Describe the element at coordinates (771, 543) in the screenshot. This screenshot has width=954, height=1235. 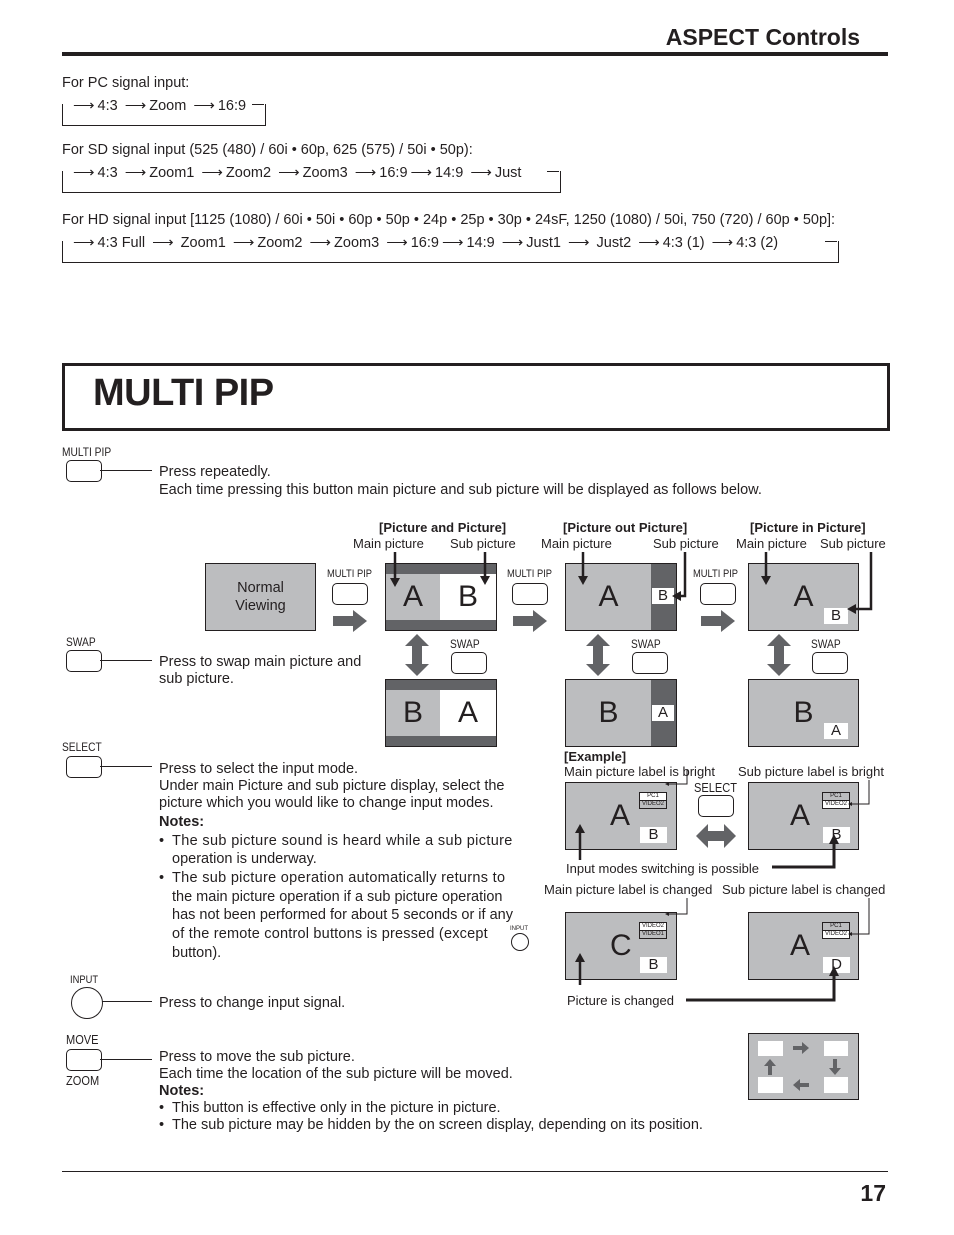
I see `pip-main-label: Main picture` at that location.